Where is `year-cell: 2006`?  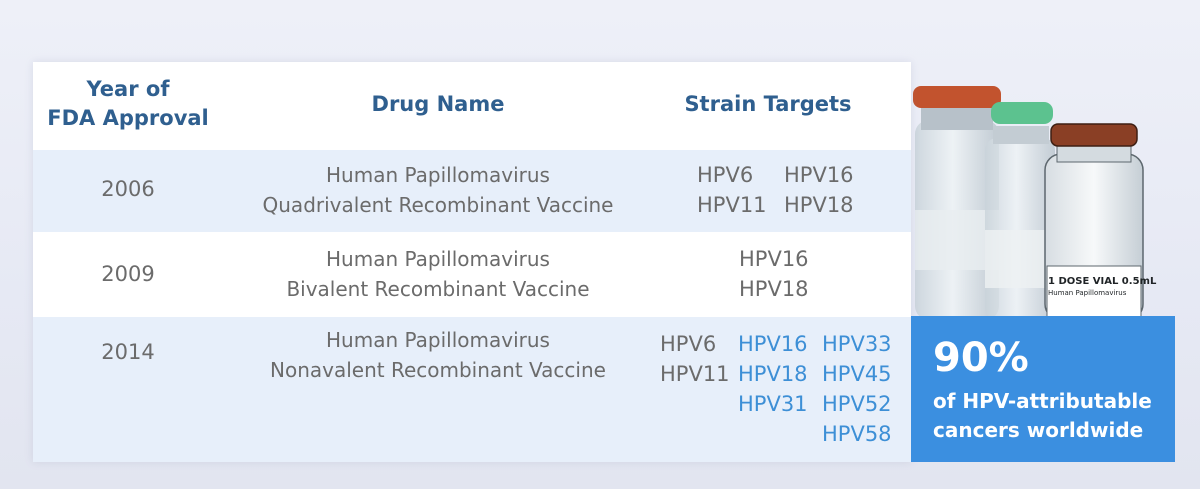
year-cell: 2006 is located at coordinates (128, 189).